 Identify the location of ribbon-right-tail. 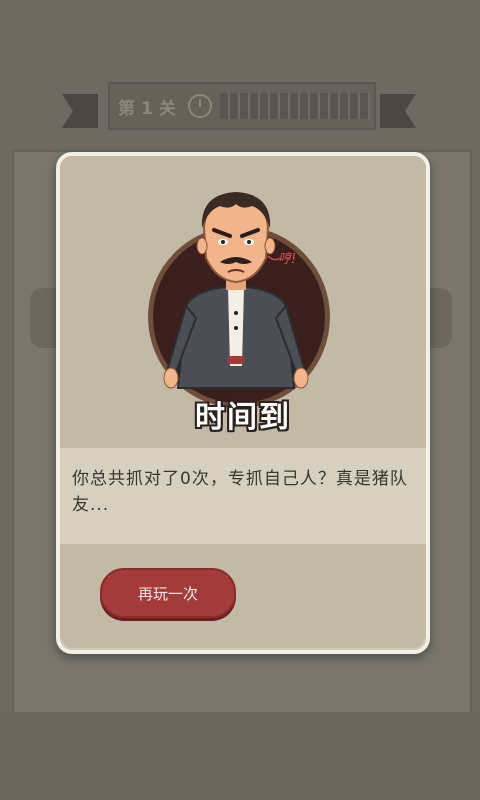
(398, 111).